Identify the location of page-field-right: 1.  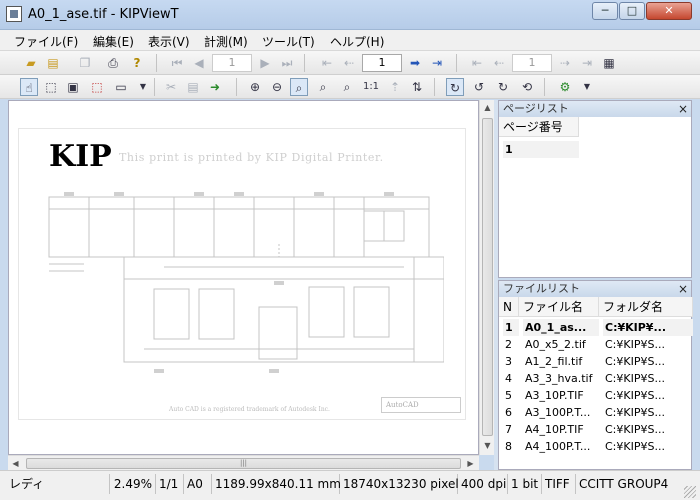
(532, 63).